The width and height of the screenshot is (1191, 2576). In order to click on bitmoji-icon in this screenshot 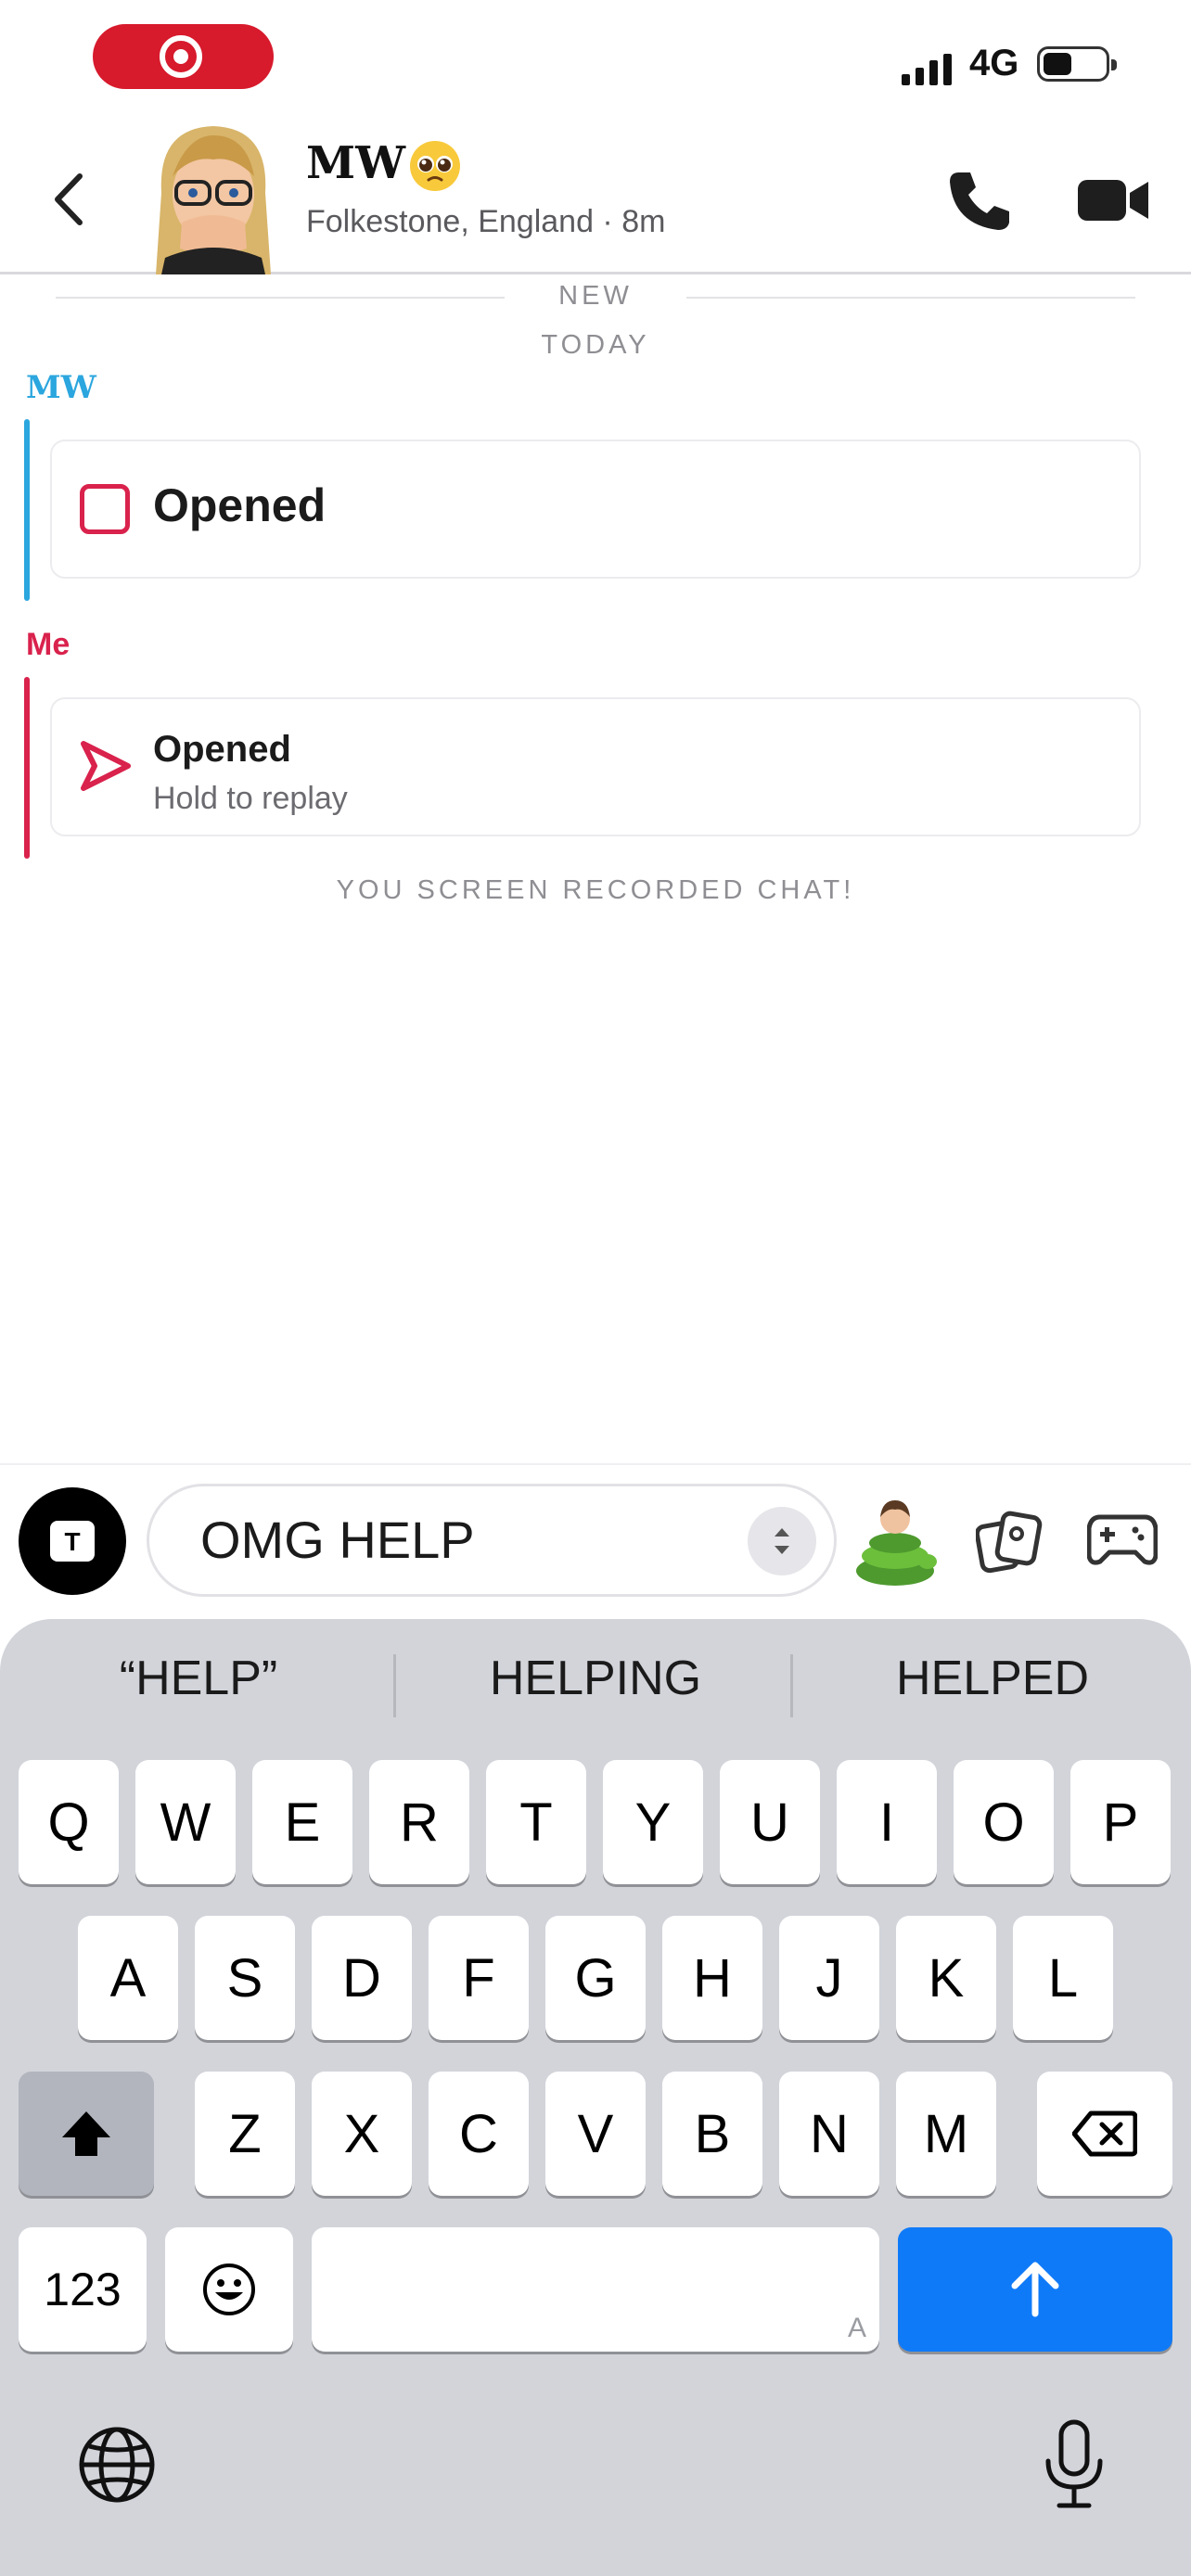, I will do `click(895, 1543)`.